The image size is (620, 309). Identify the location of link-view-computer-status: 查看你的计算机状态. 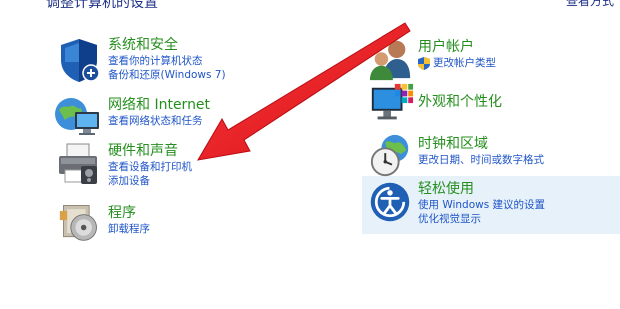
(167, 61).